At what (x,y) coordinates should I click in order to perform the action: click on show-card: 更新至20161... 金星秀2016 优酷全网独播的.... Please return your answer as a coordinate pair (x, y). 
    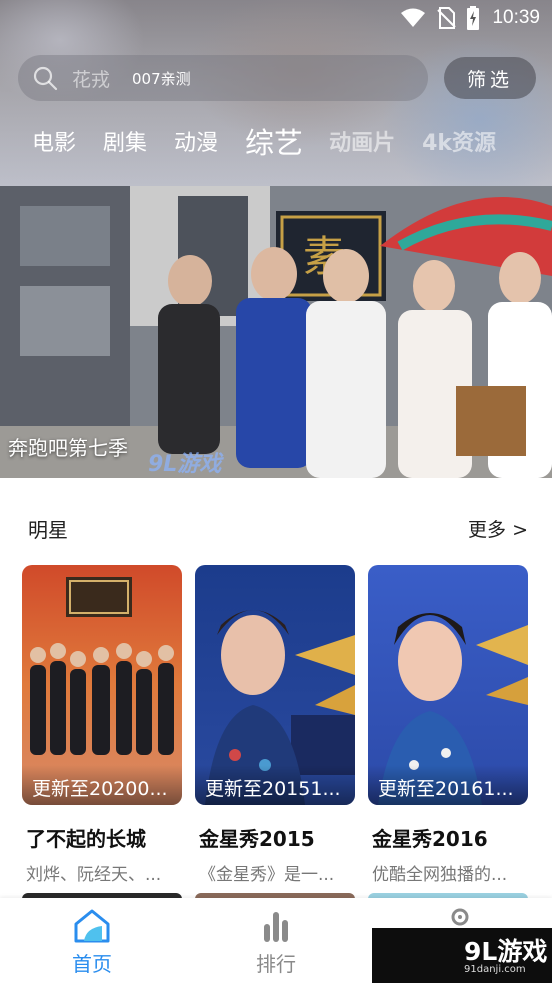
    Looking at the image, I should click on (448, 725).